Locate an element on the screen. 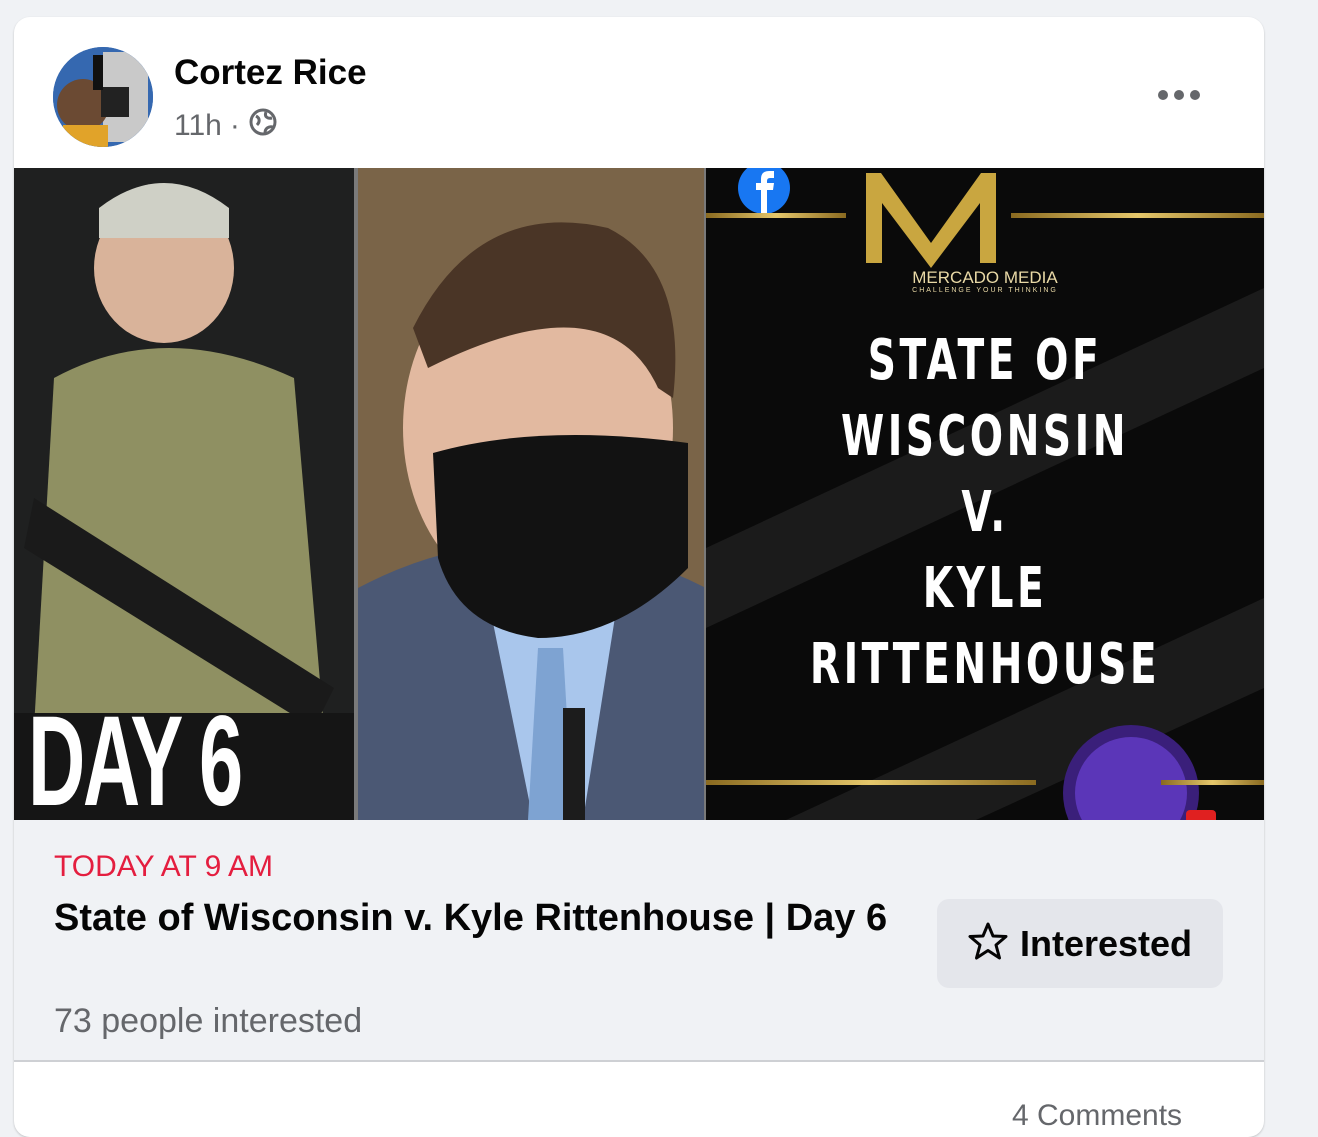 The image size is (1318, 1137). cover-title-line: STATE OF is located at coordinates (985, 360).